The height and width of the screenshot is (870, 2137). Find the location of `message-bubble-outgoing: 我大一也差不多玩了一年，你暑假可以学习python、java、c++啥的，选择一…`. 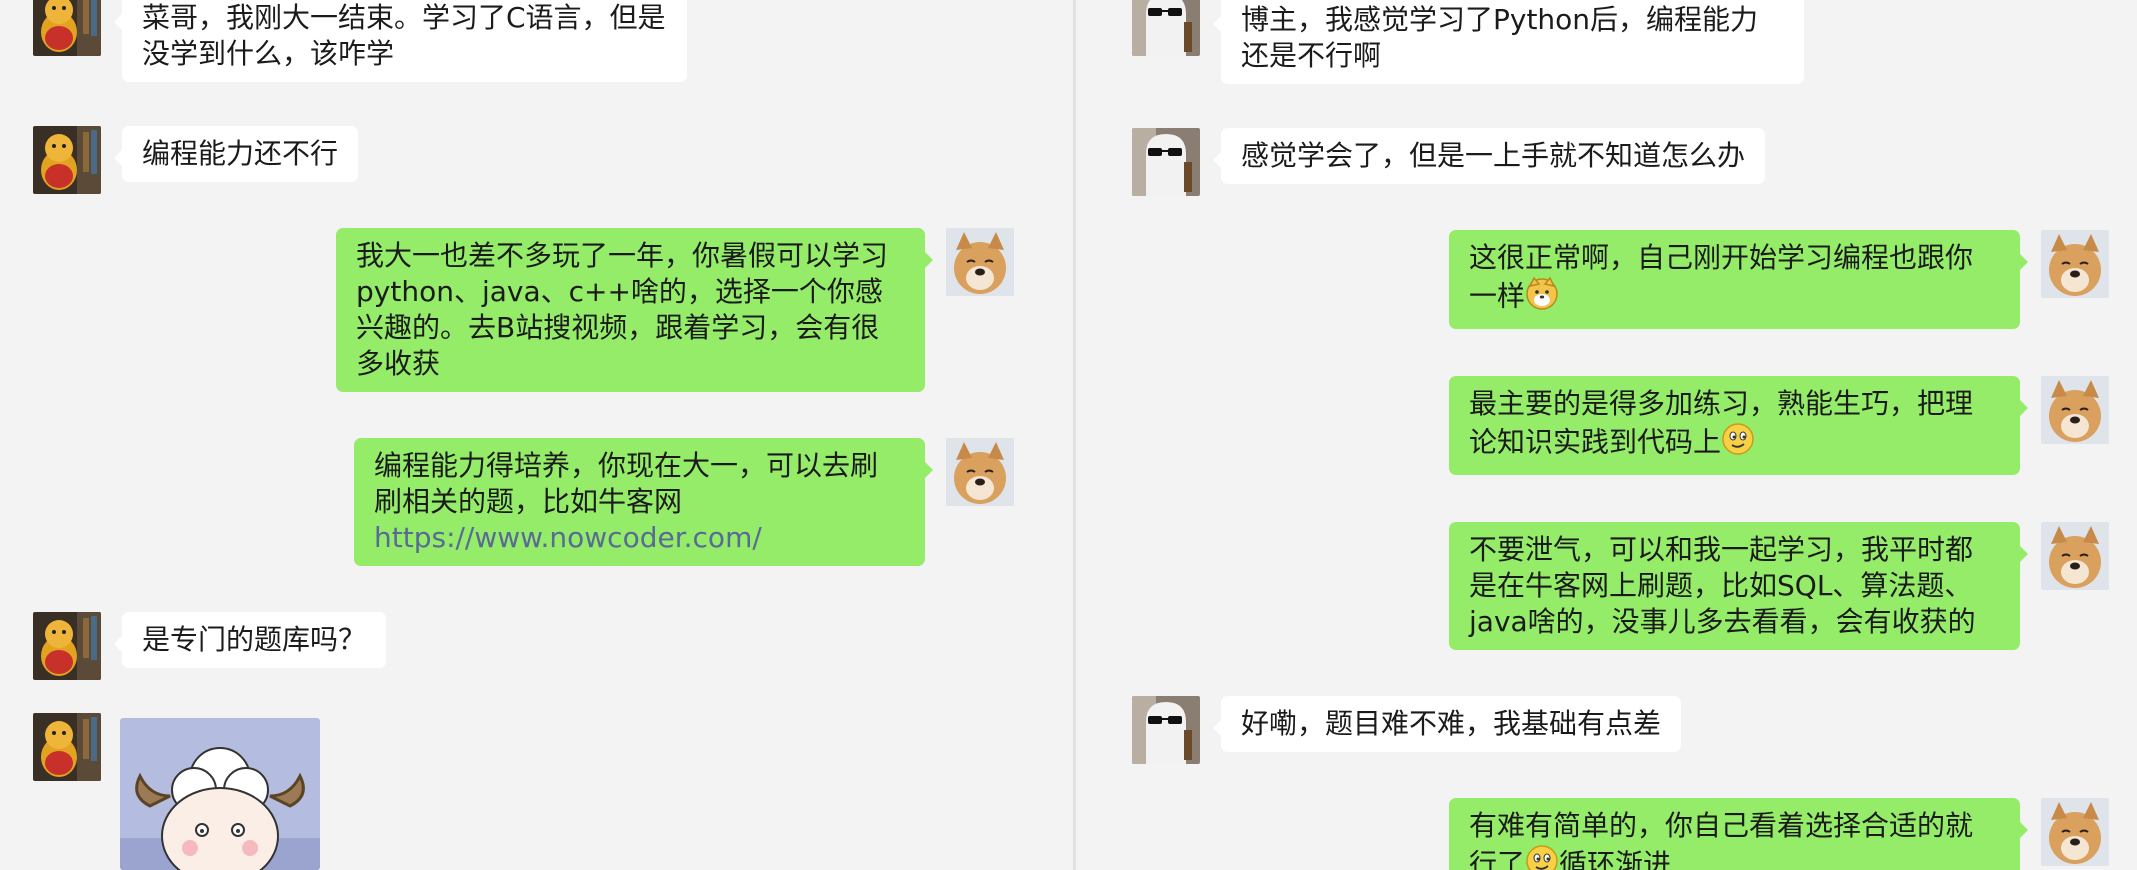

message-bubble-outgoing: 我大一也差不多玩了一年，你暑假可以学习python、java、c++啥的，选择一… is located at coordinates (634, 310).